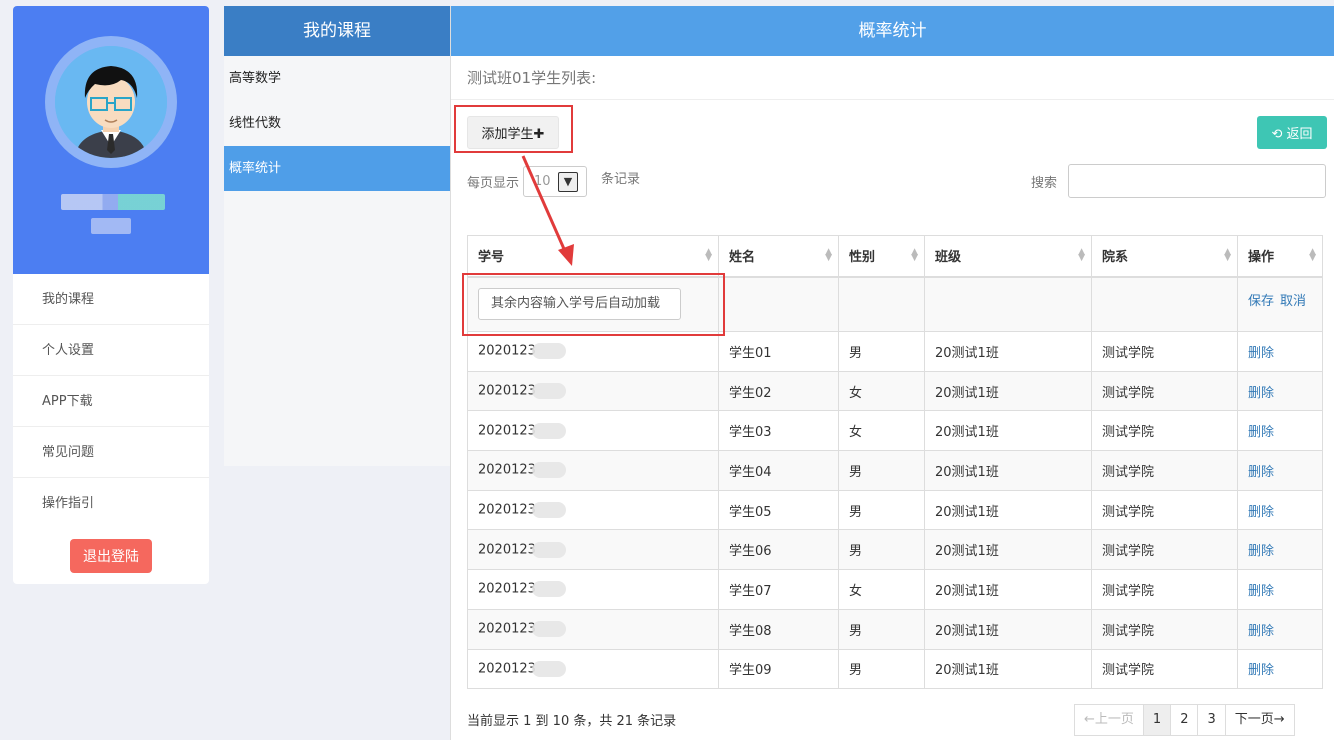  I want to click on cell-name: 学生05, so click(778, 510).